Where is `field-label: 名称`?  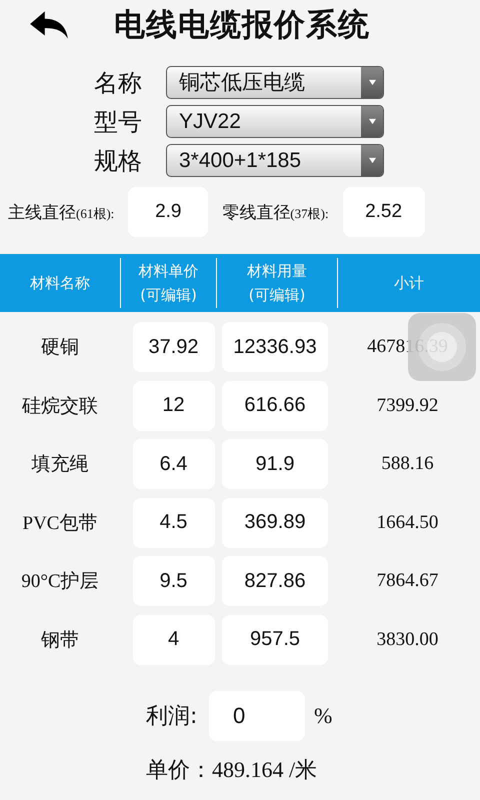 field-label: 名称 is located at coordinates (118, 83).